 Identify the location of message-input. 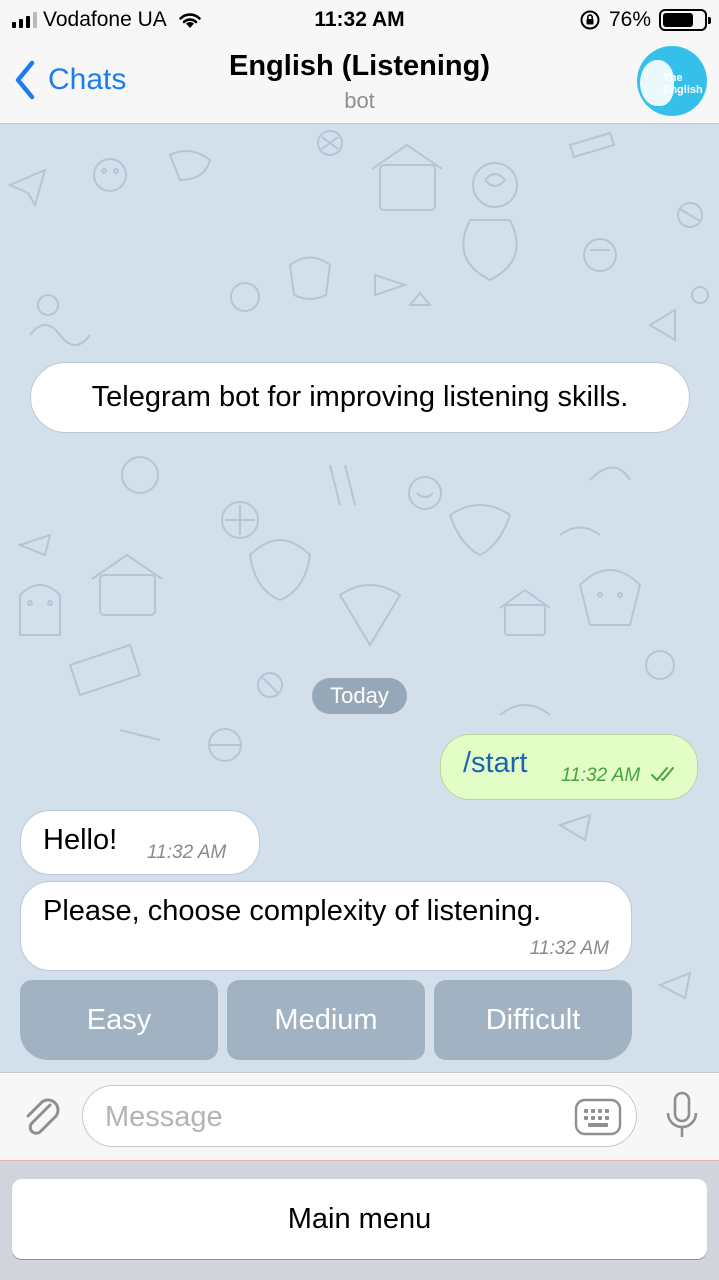
(325, 1117).